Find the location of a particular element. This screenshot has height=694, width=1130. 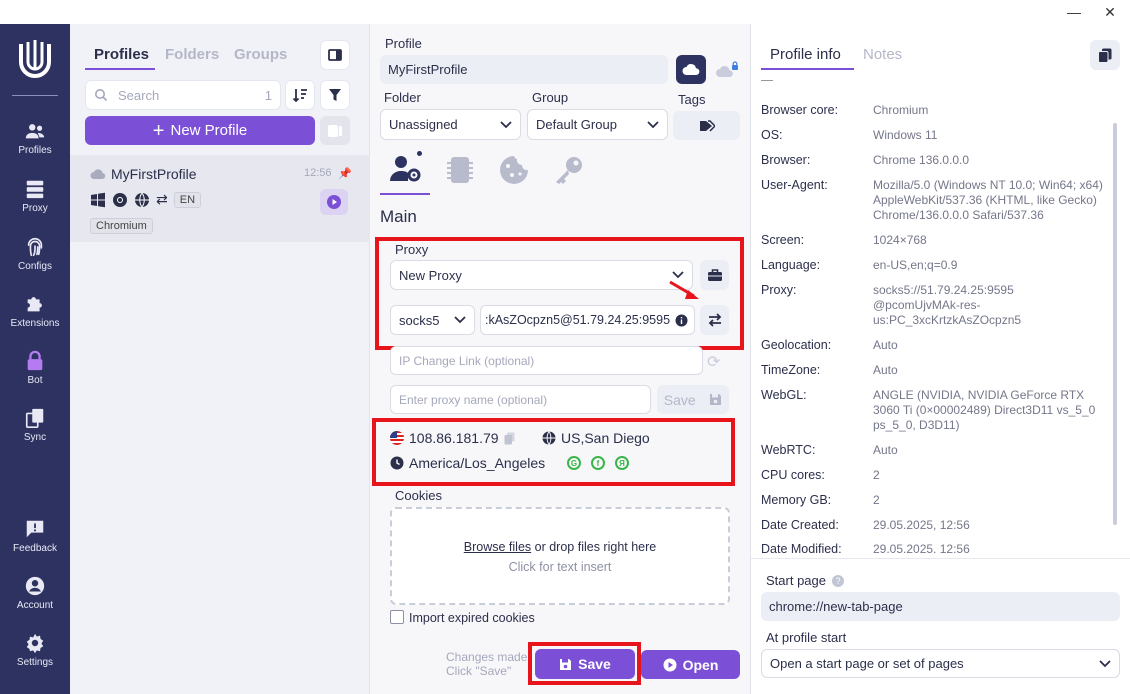

cookies-dropzone is located at coordinates (560, 556).